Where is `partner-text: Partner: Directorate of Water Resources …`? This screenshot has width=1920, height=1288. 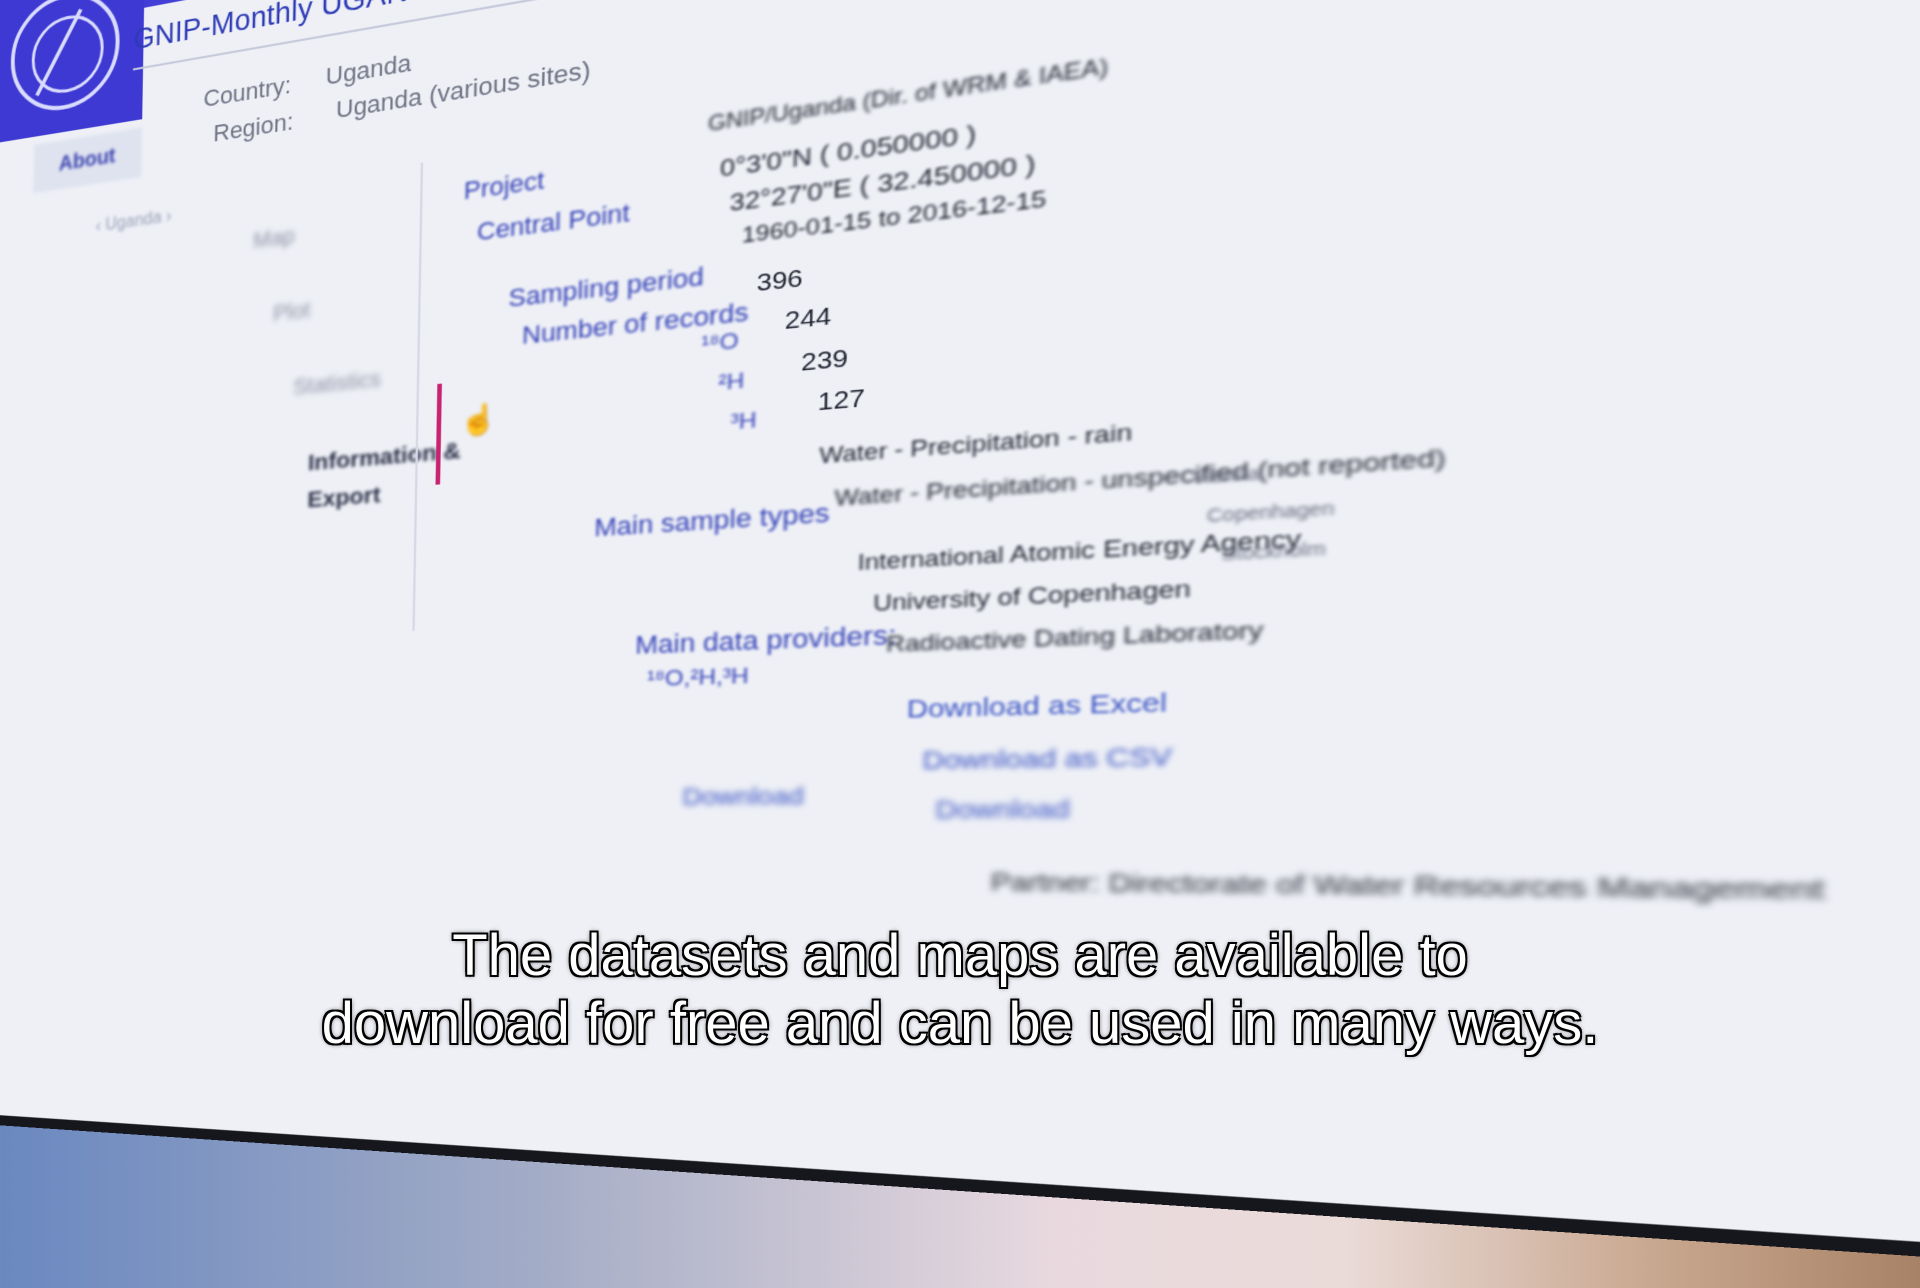 partner-text: Partner: Directorate of Water Resources … is located at coordinates (1407, 887).